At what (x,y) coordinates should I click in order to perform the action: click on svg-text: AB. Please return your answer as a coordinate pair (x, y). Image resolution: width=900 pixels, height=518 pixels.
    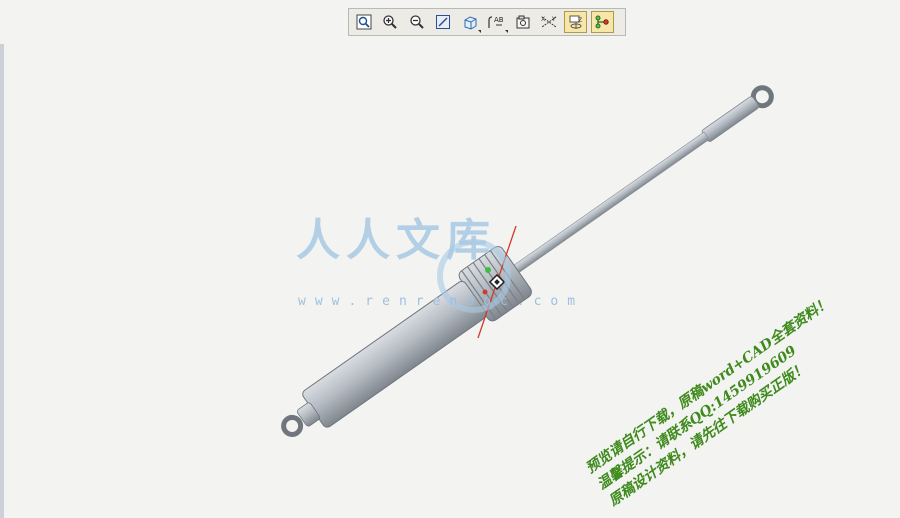
    Looking at the image, I should click on (499, 20).